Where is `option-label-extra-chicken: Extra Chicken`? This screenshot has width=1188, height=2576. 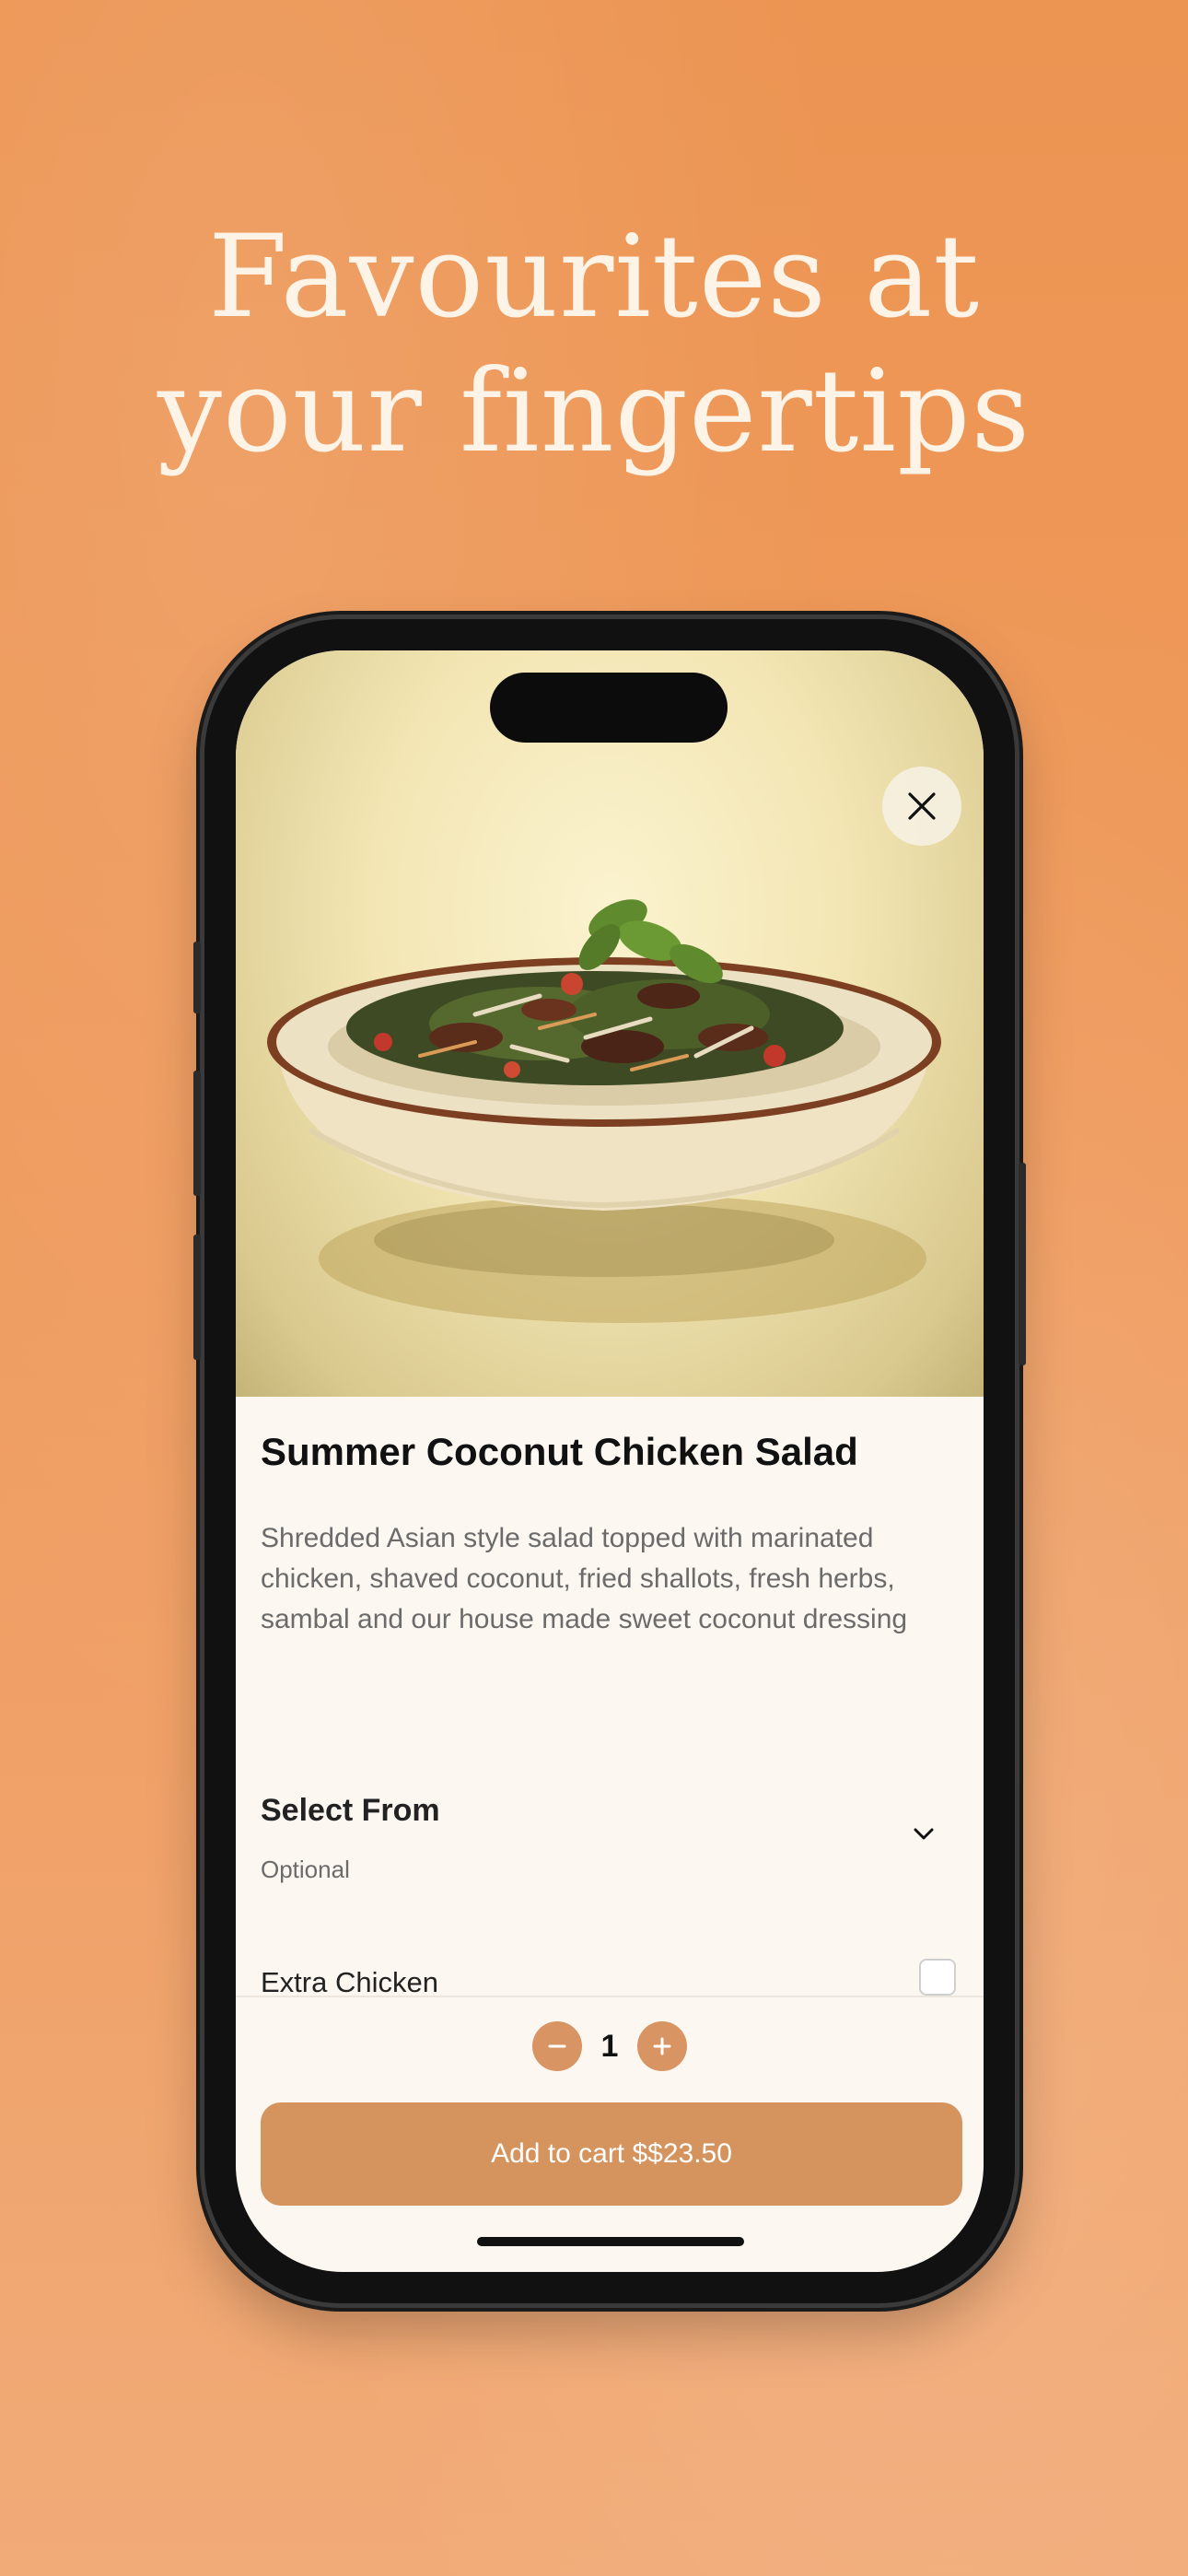
option-label-extra-chicken: Extra Chicken is located at coordinates (349, 1982).